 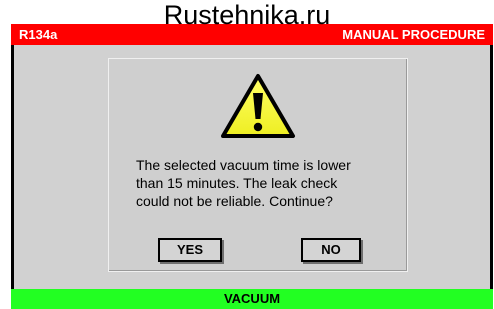 What do you see at coordinates (38, 34) in the screenshot?
I see `refrigerant-label: R134a` at bounding box center [38, 34].